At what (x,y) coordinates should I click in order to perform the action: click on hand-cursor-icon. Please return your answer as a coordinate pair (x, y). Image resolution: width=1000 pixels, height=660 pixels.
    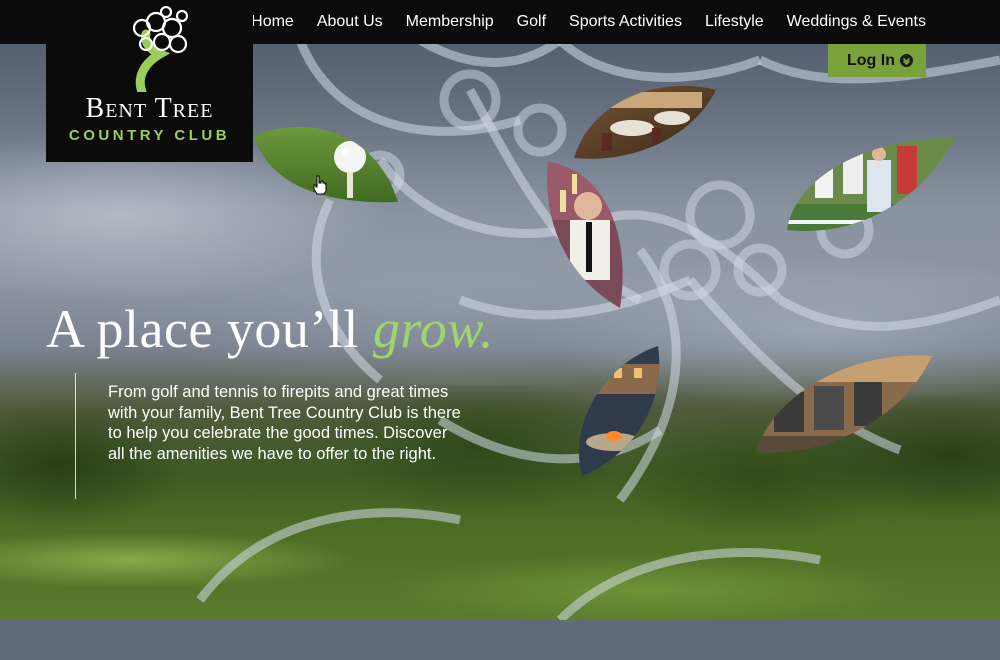
    Looking at the image, I should click on (320, 185).